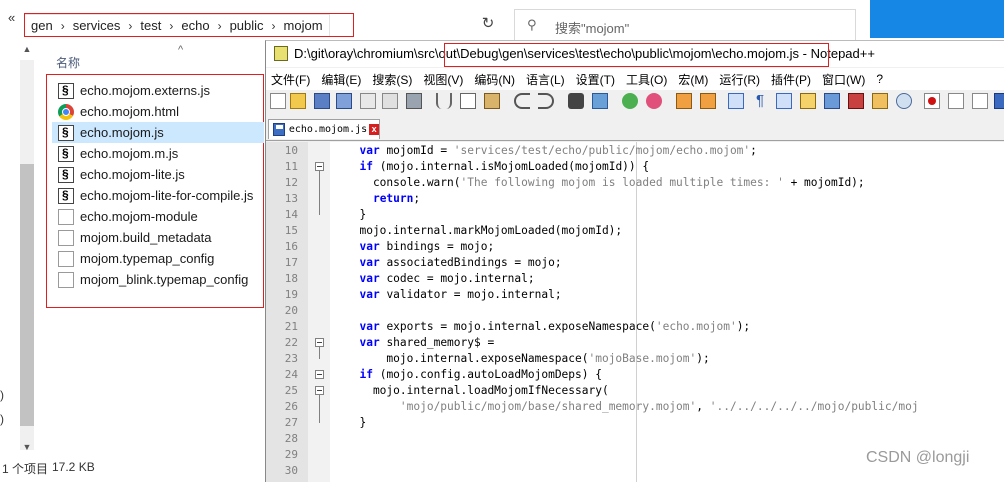 The width and height of the screenshot is (1004, 482). I want to click on file-list-item: echo.mojom-lite-for-compile.js, so click(158, 195).